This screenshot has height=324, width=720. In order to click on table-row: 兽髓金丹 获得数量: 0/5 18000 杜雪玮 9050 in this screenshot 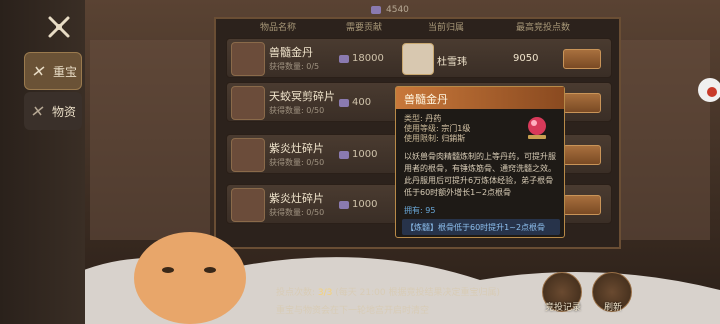, I will do `click(419, 58)`.